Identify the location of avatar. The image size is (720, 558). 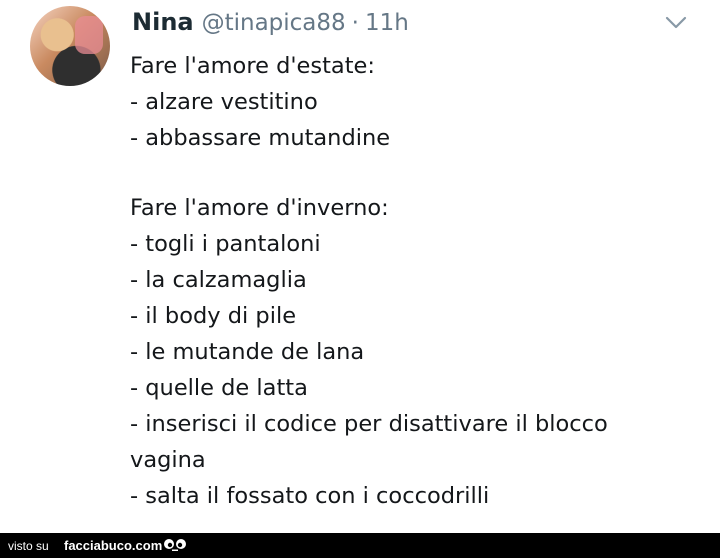
(70, 46).